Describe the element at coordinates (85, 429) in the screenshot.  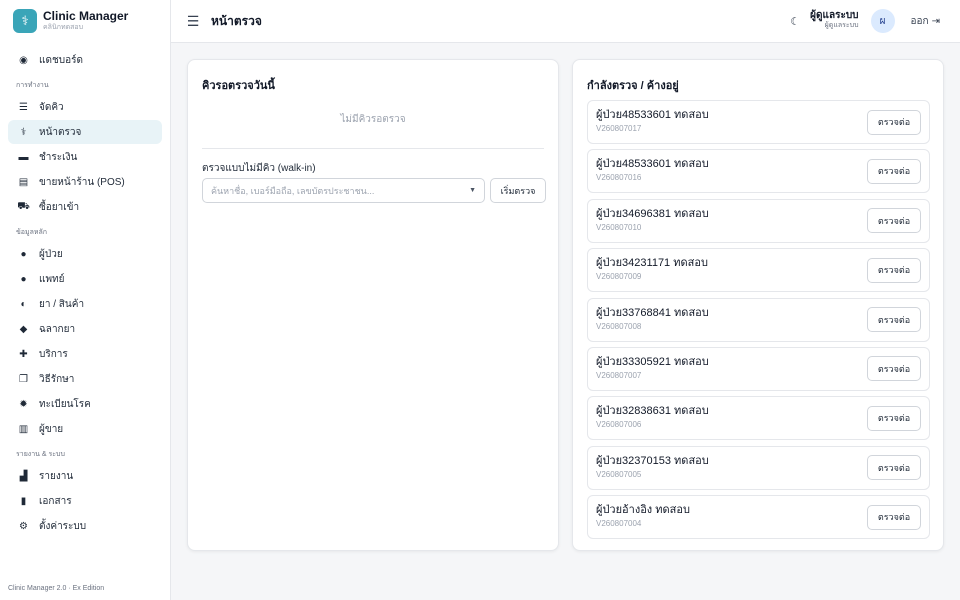
I see `sidebar-item-vendors: ▥ ผู้ขาย` at that location.